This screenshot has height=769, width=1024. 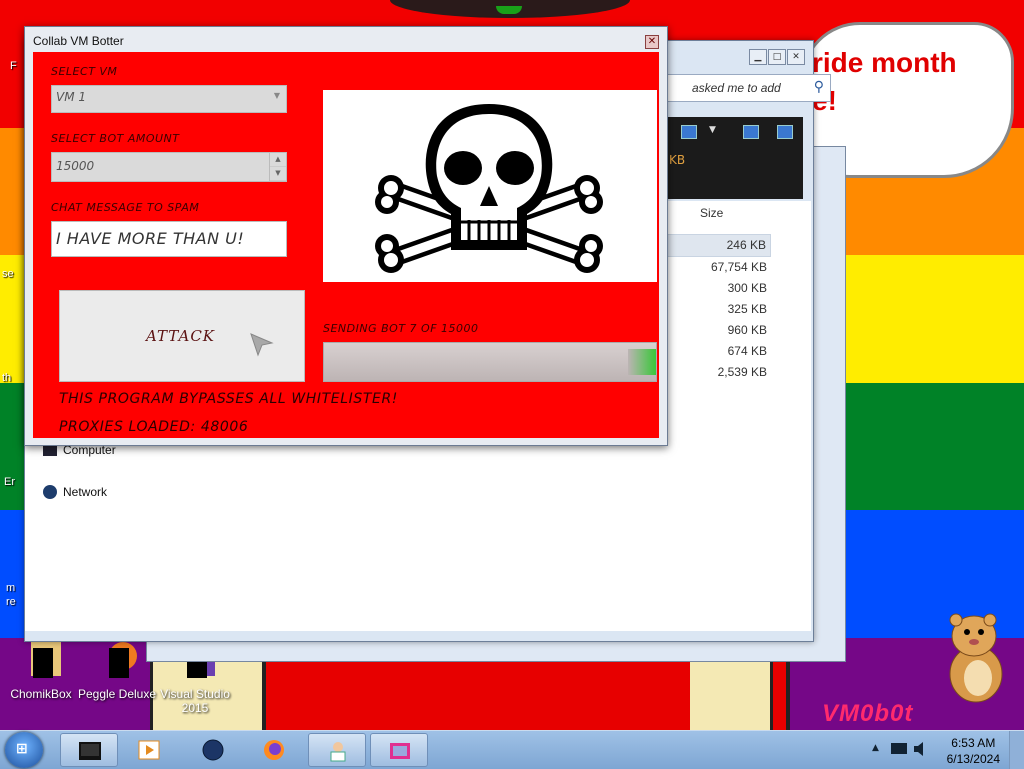 What do you see at coordinates (512, 749) in the screenshot?
I see `taskbar: ⊞ ▲ 6:53 AM 6/13/2024` at bounding box center [512, 749].